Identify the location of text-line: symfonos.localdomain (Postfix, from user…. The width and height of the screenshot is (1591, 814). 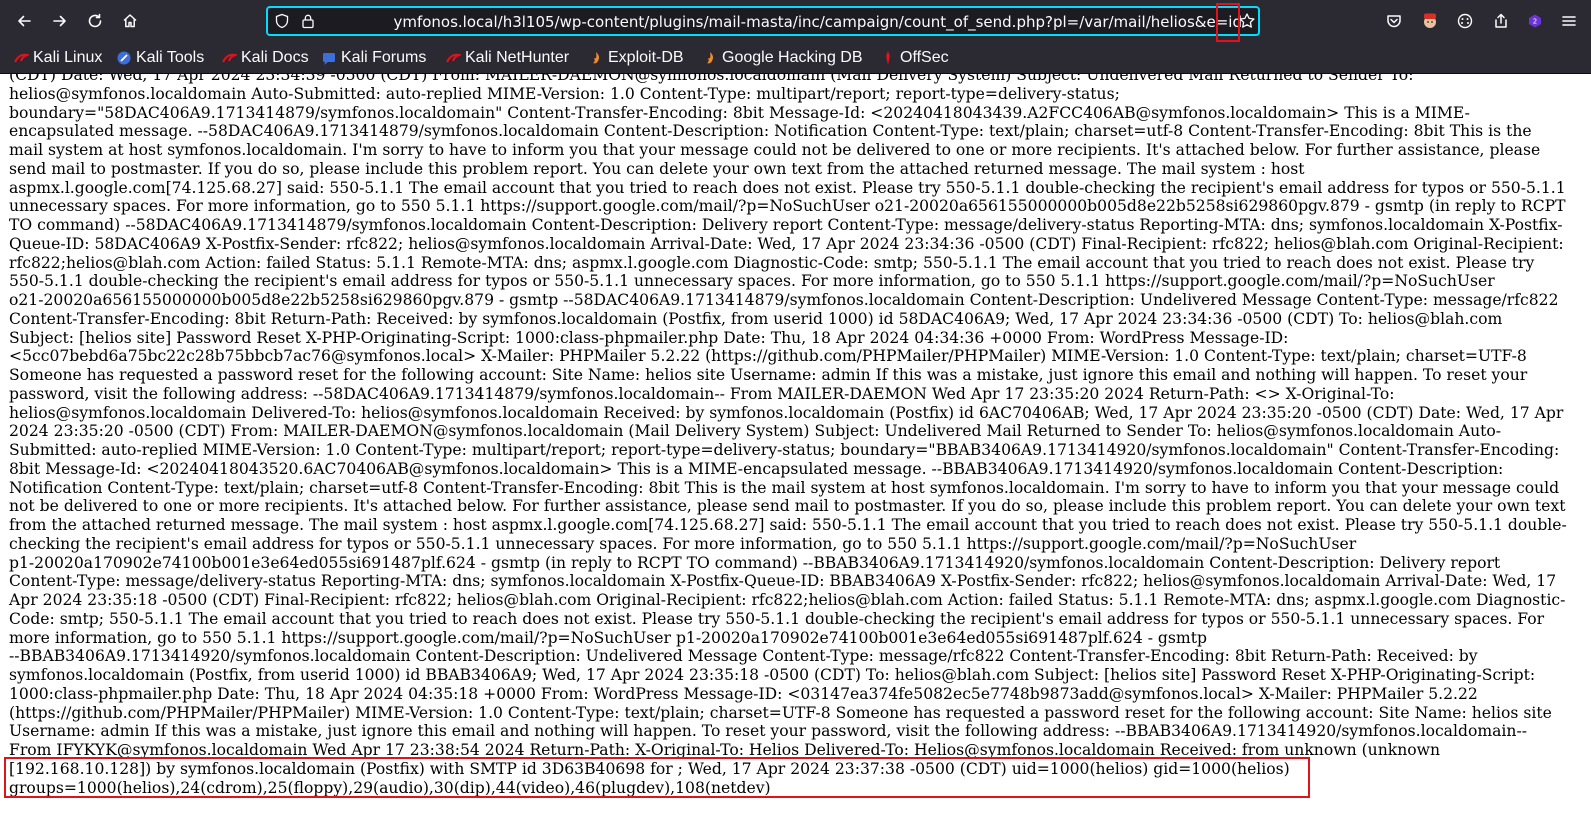
(772, 675).